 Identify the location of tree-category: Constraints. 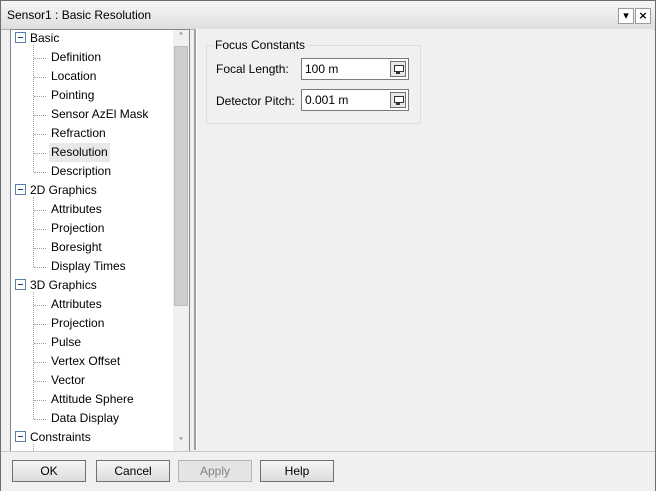
(53, 437).